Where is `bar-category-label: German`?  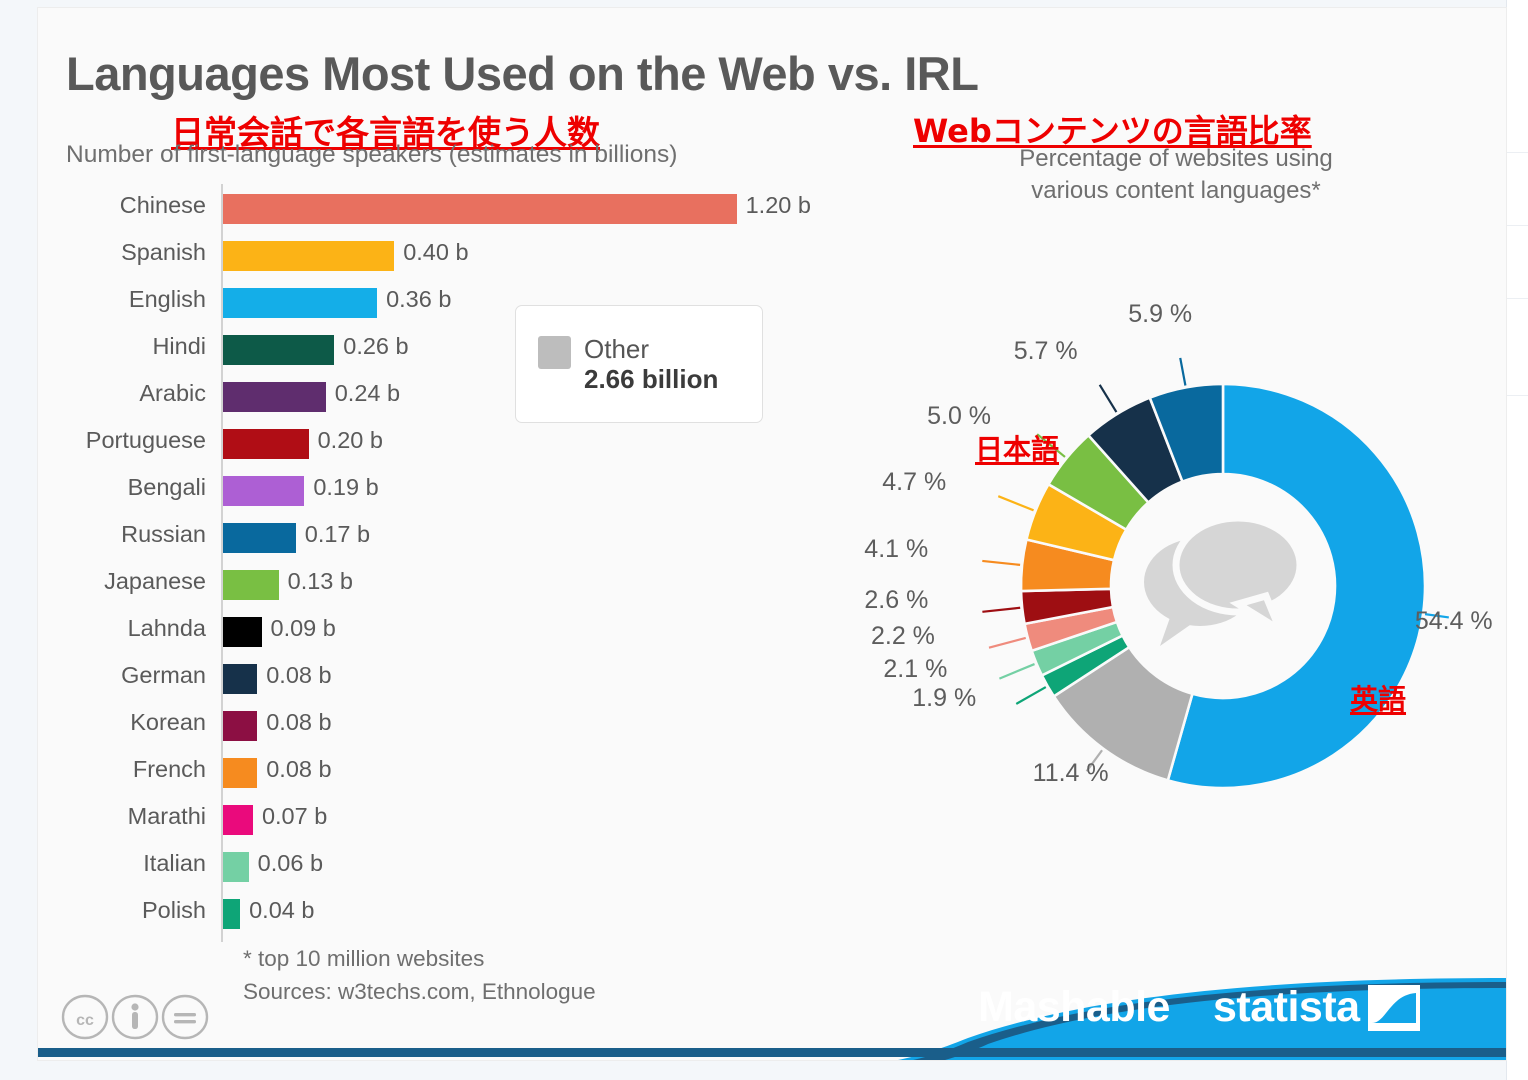 bar-category-label: German is located at coordinates (163, 675).